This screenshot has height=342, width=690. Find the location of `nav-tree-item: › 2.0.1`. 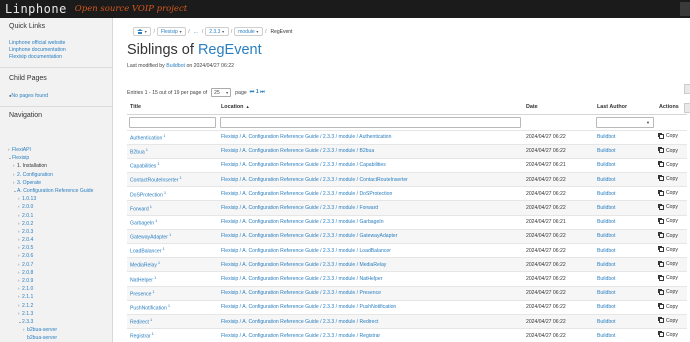

nav-tree-item: › 2.0.1 is located at coordinates (60, 216).